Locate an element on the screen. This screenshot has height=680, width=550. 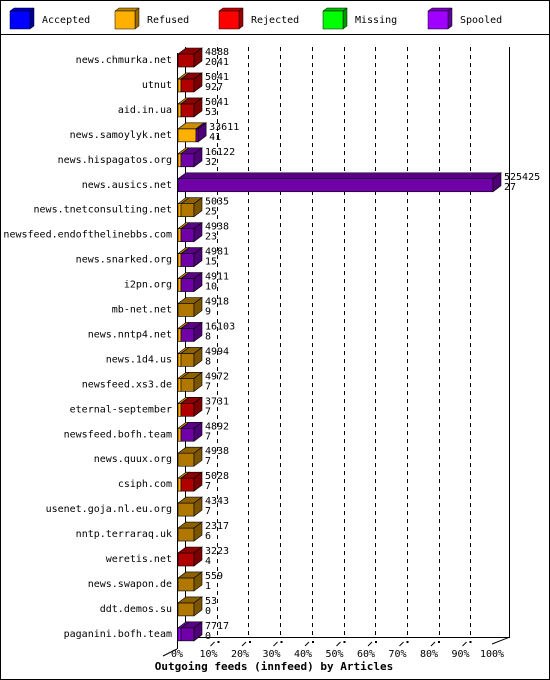
data-label-secondary: 10 is located at coordinates (211, 287).